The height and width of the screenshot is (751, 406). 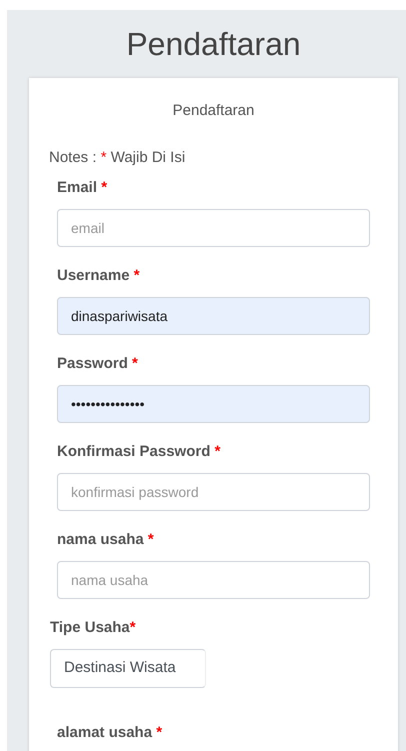 I want to click on field-label: Email *, so click(x=82, y=188).